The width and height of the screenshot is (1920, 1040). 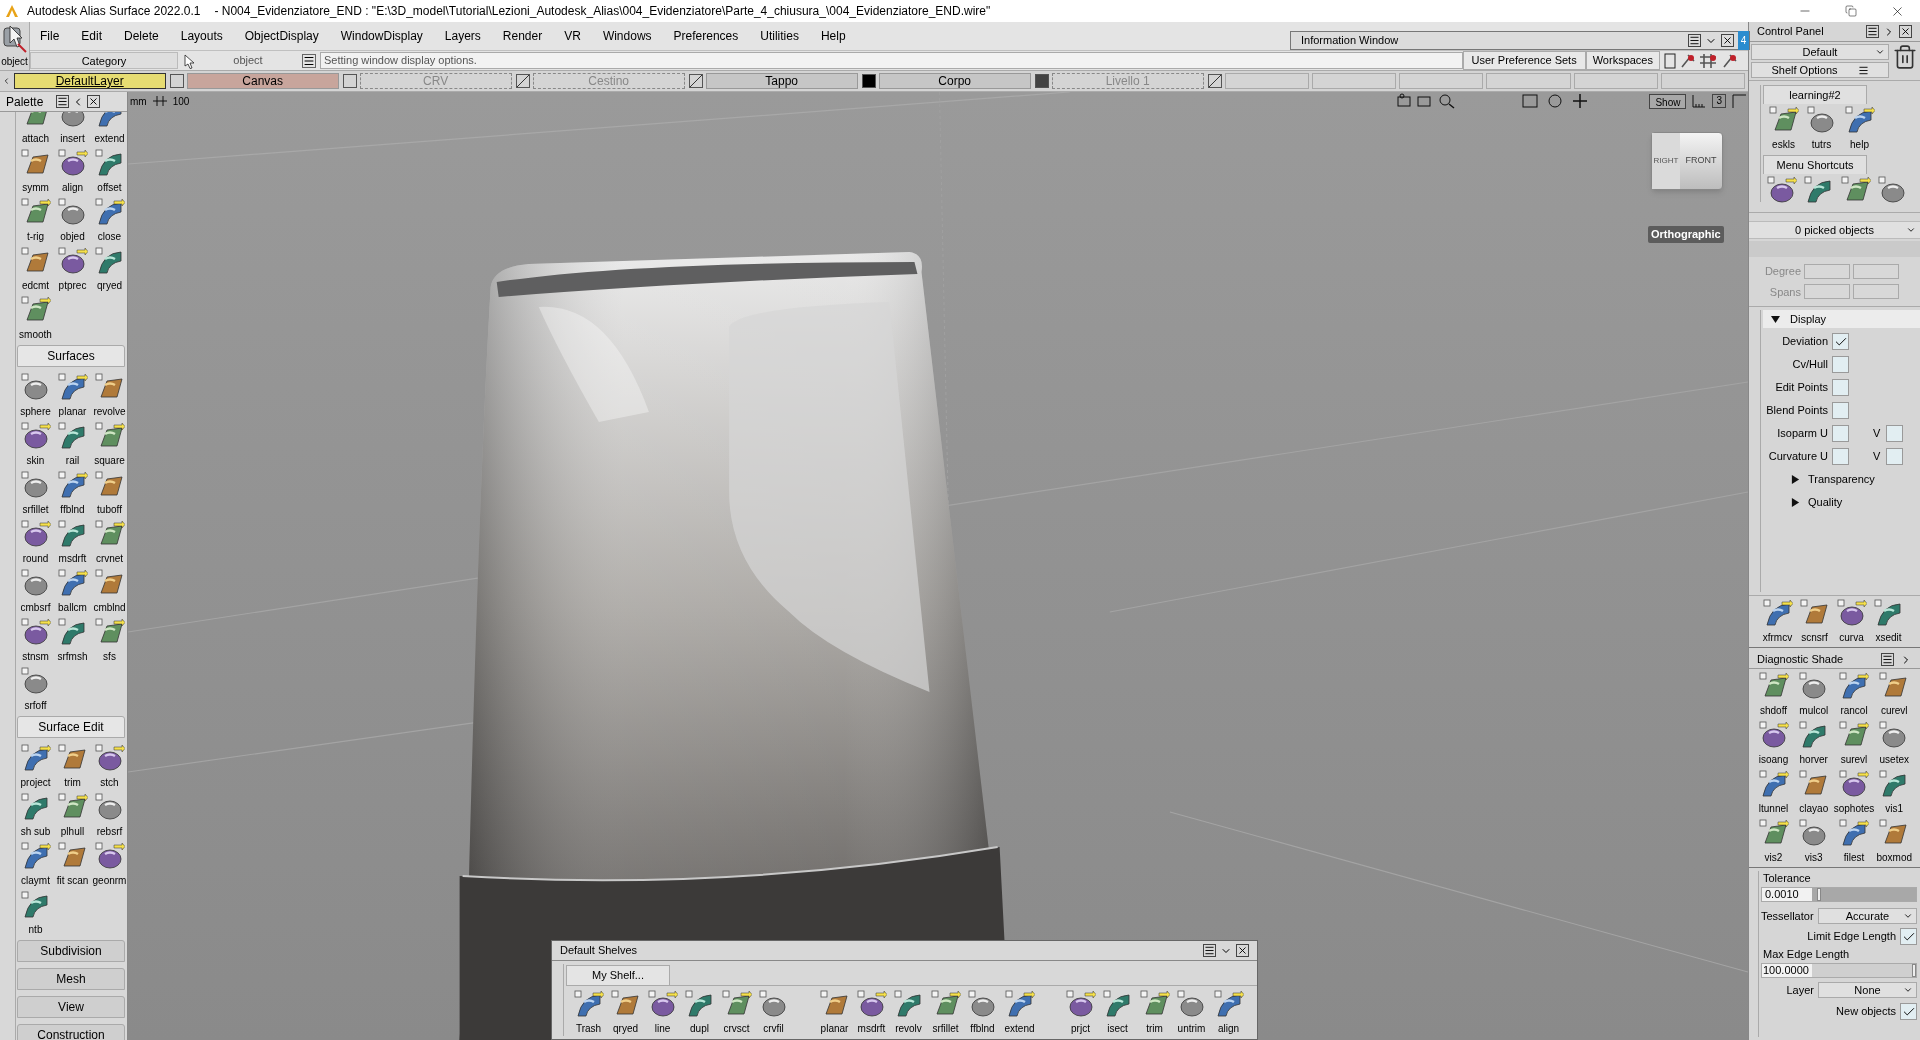 What do you see at coordinates (1783, 128) in the screenshot?
I see `tool-button: eskls` at bounding box center [1783, 128].